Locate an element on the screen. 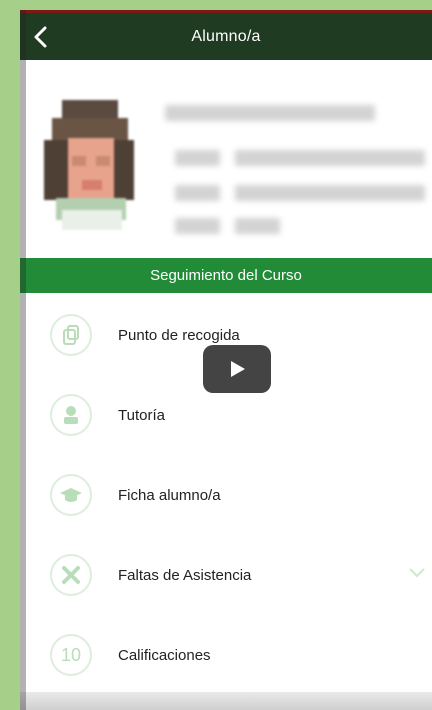 Image resolution: width=432 pixels, height=710 pixels. menu-item-label: Punto de recogida is located at coordinates (179, 335).